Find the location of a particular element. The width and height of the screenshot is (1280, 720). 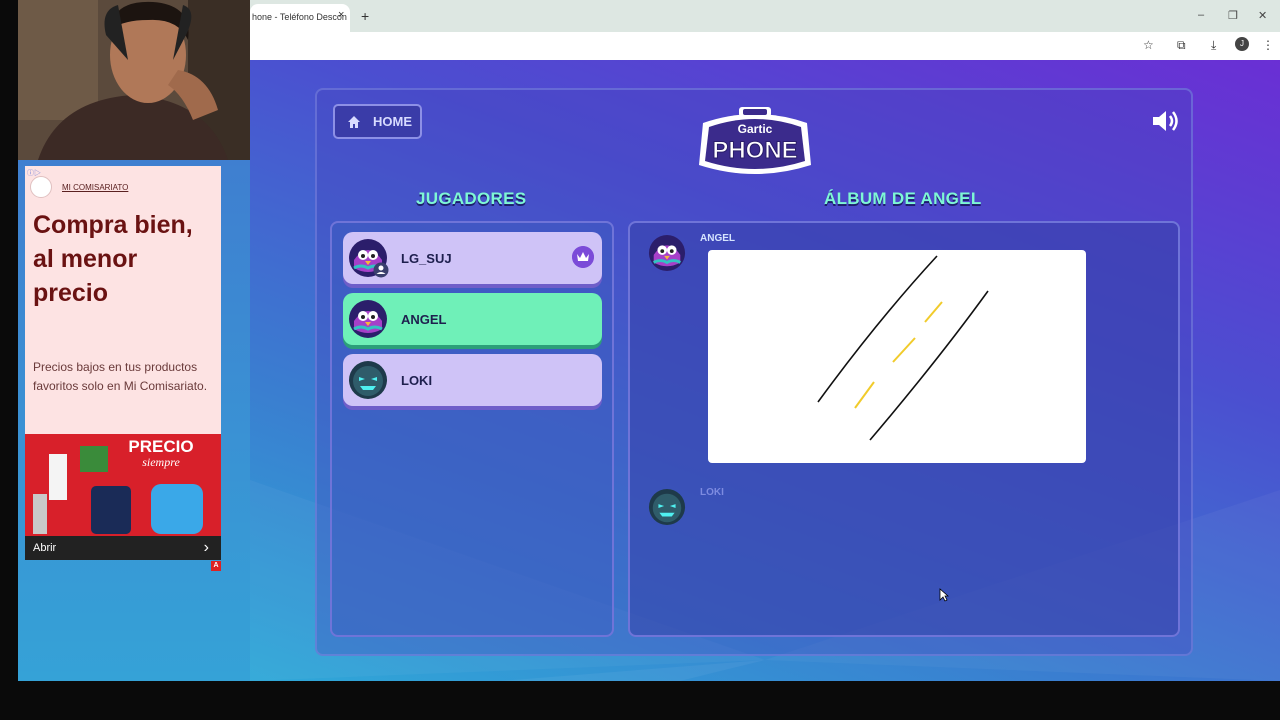

ad-image-subtitle: siempre is located at coordinates (161, 462).